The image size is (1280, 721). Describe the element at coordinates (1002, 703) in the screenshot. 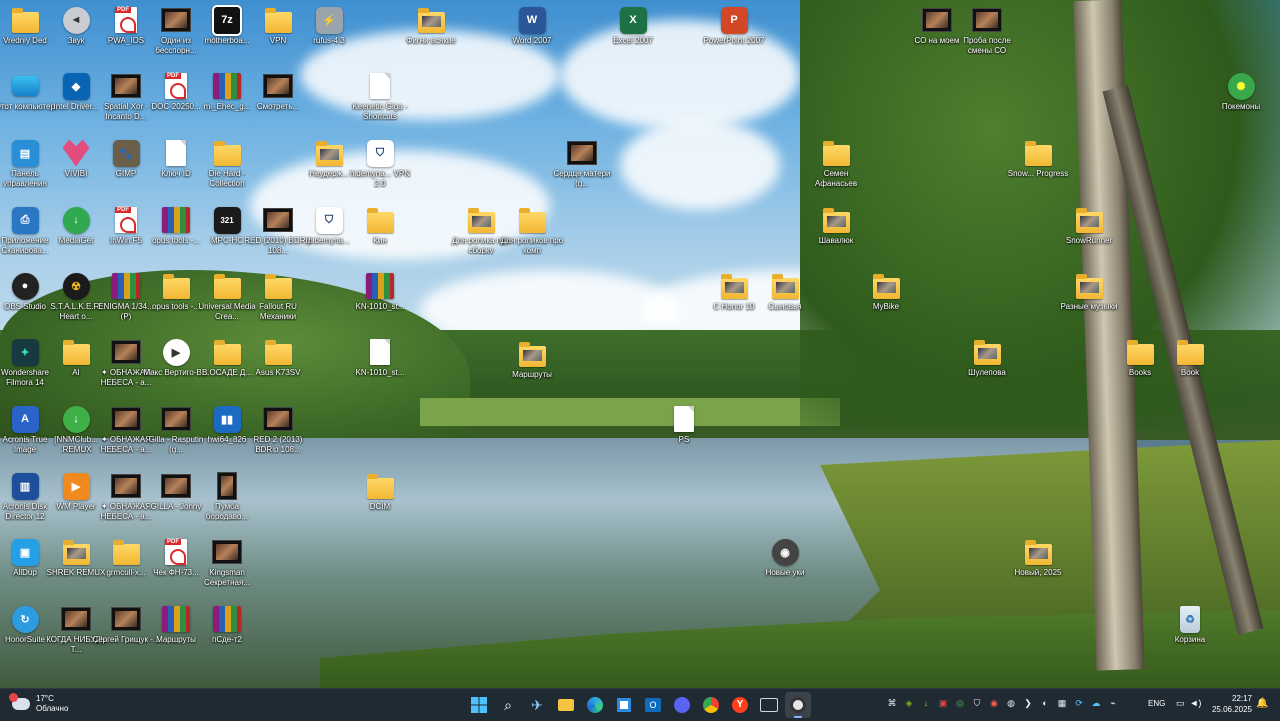

I see `system-tray: ⌘ ◈ ↓ ▣ ◎ ⛉ ◉ ◍ ❯ ◐ ▦ ⟳ ☁ ⌁` at that location.